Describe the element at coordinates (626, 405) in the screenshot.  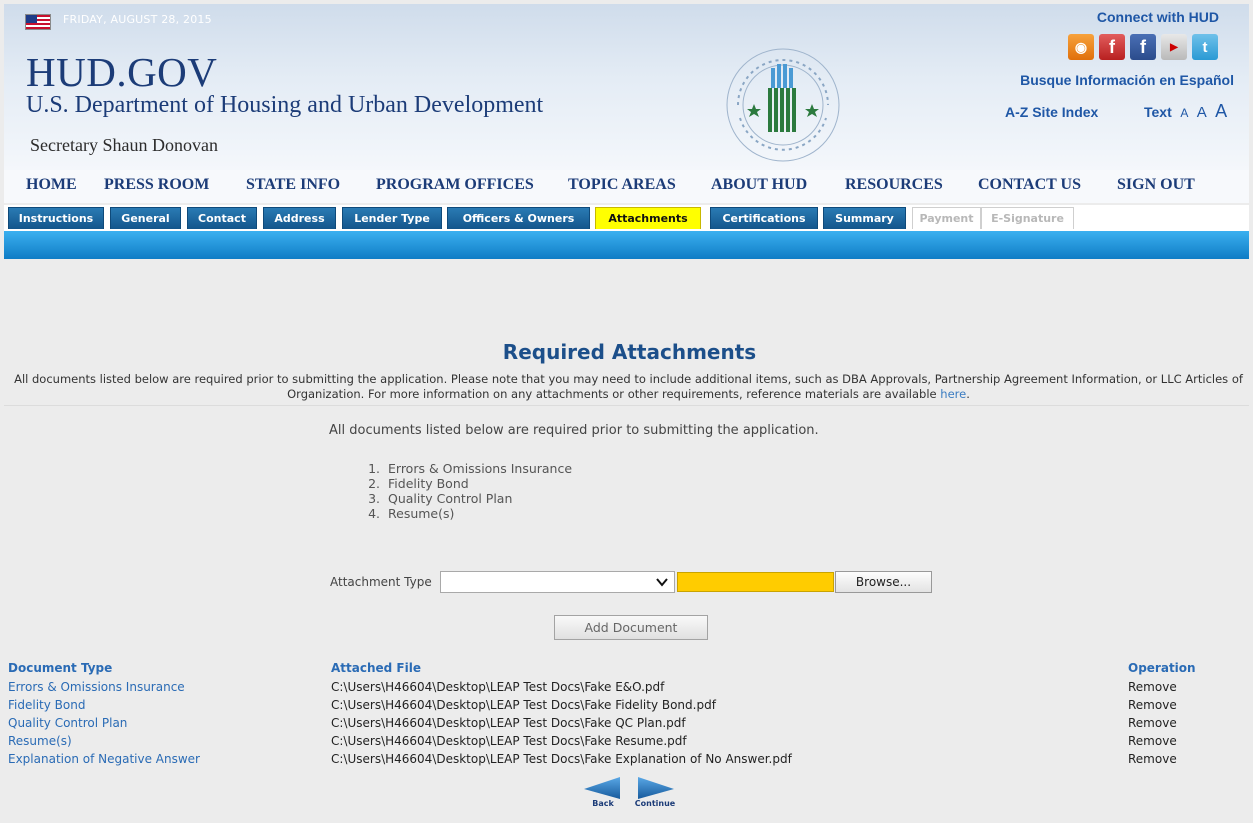
I see `divider` at that location.